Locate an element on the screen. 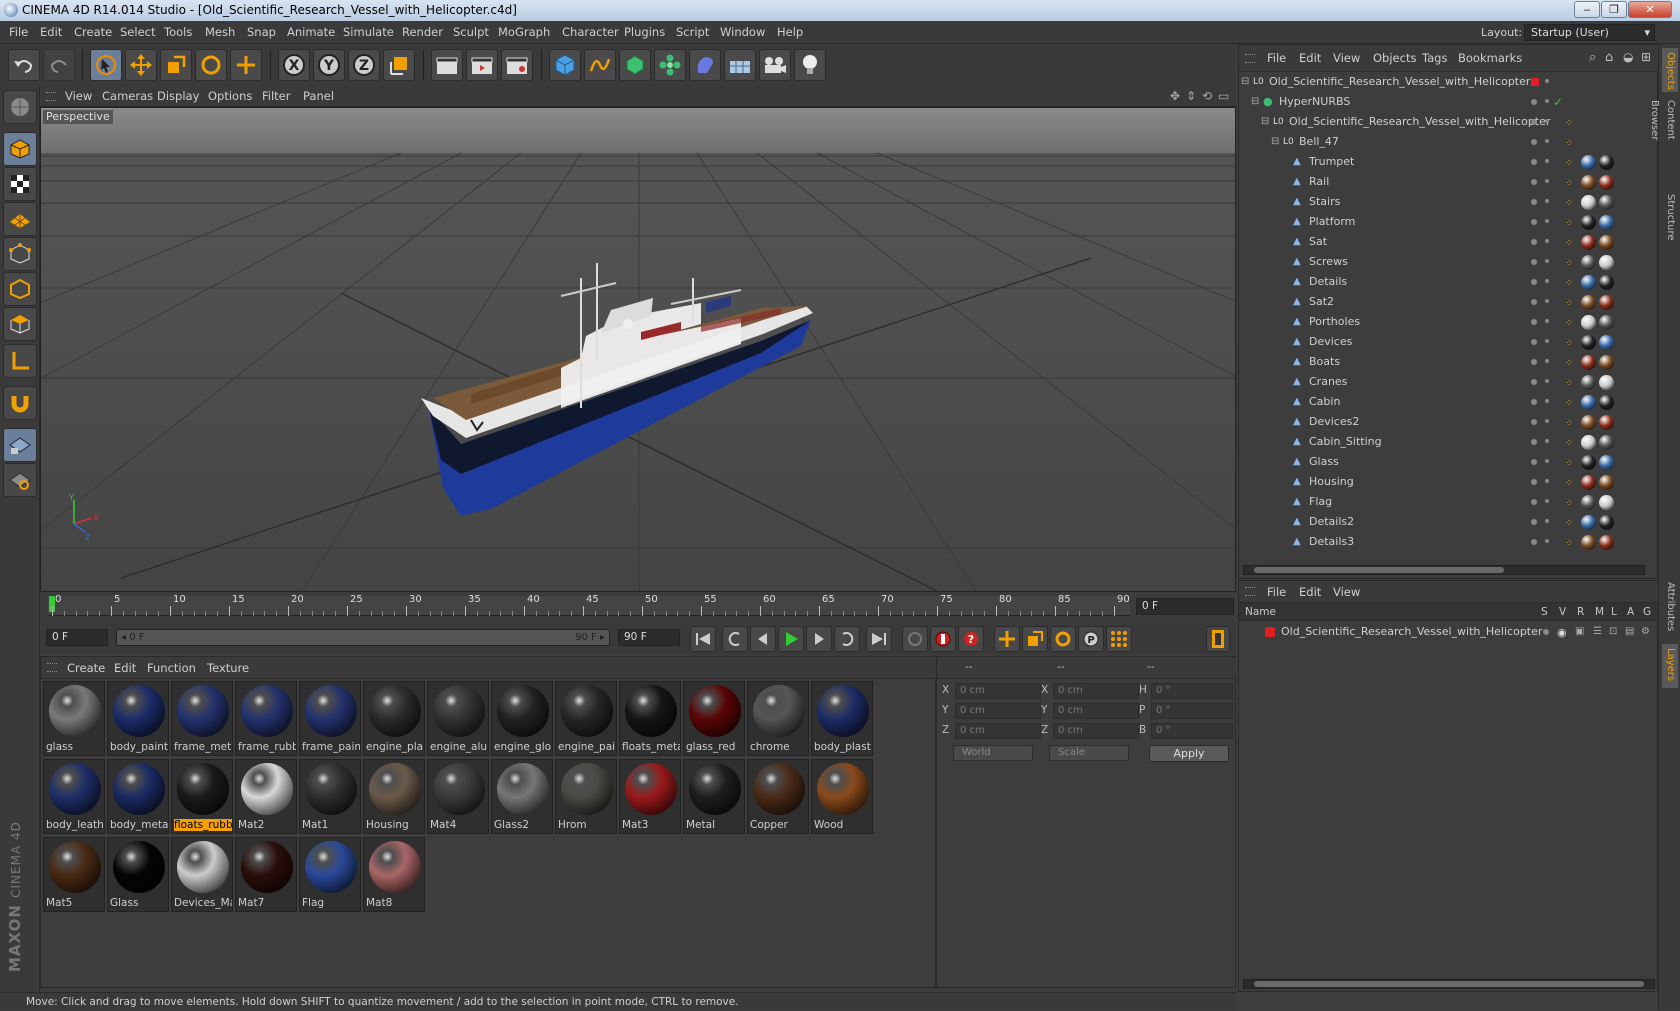 The width and height of the screenshot is (1680, 1011). material-menu-edit: Edit is located at coordinates (125, 668).